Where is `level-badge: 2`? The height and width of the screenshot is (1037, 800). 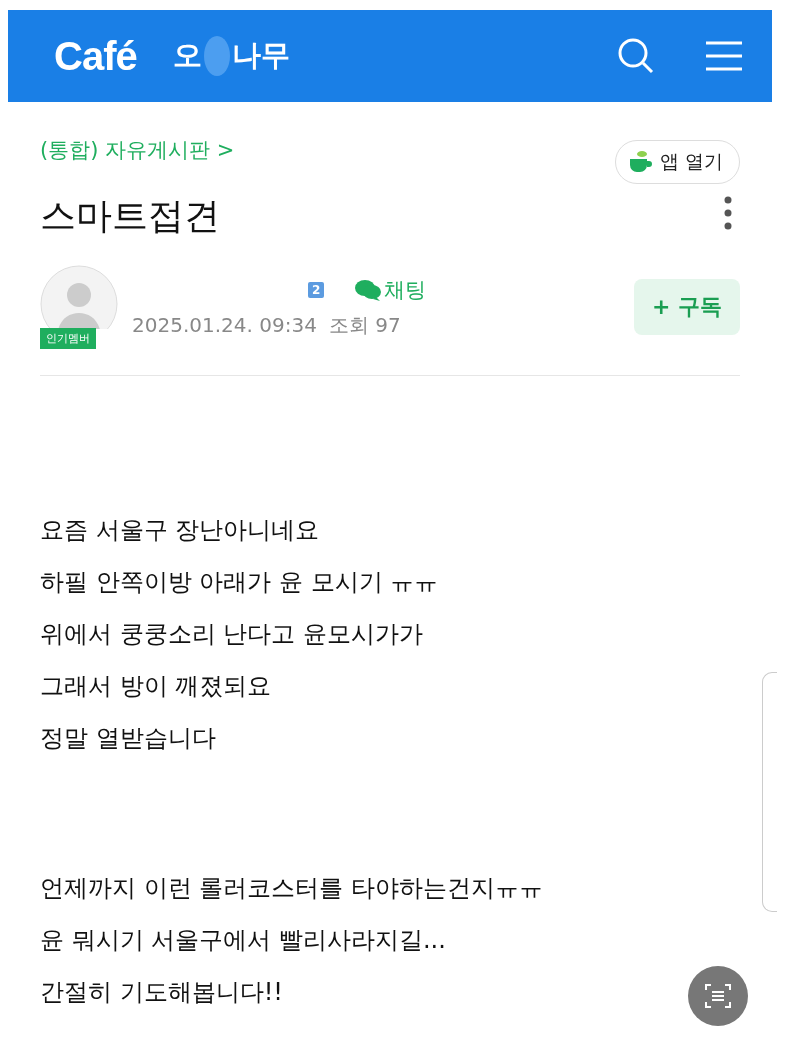
level-badge: 2 is located at coordinates (316, 289).